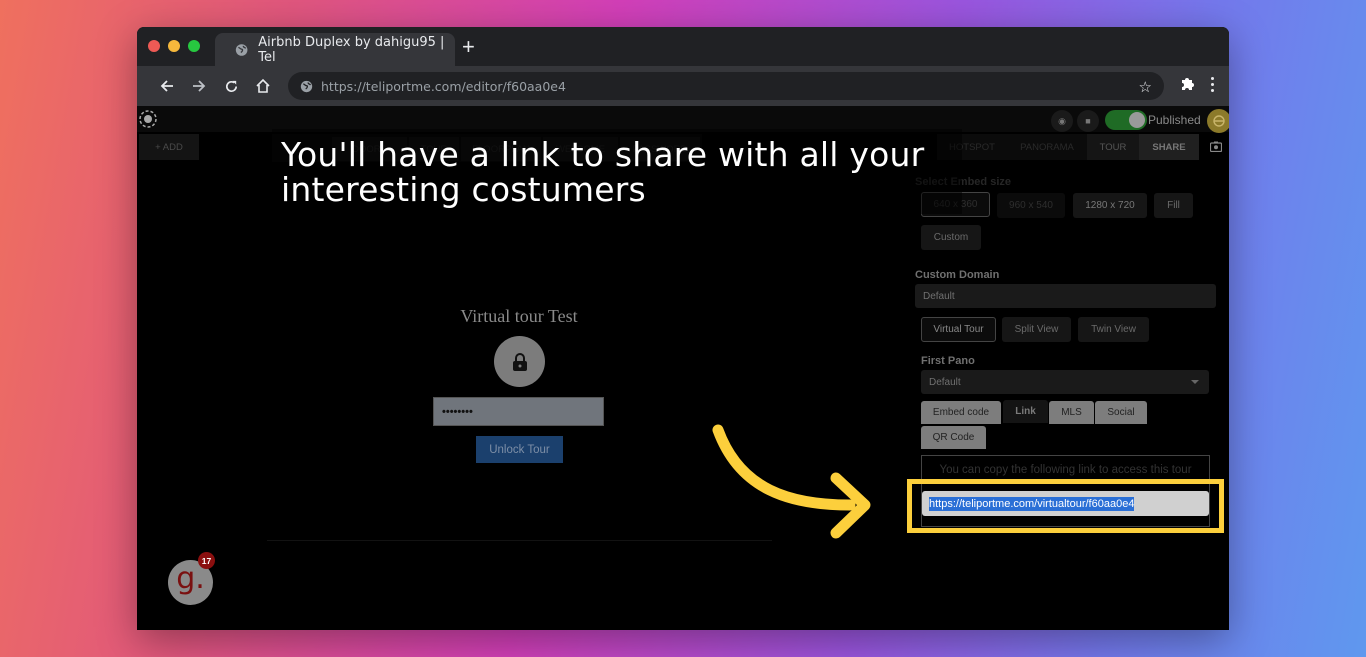  I want to click on share-tab-qr-code: QR Code, so click(953, 437).